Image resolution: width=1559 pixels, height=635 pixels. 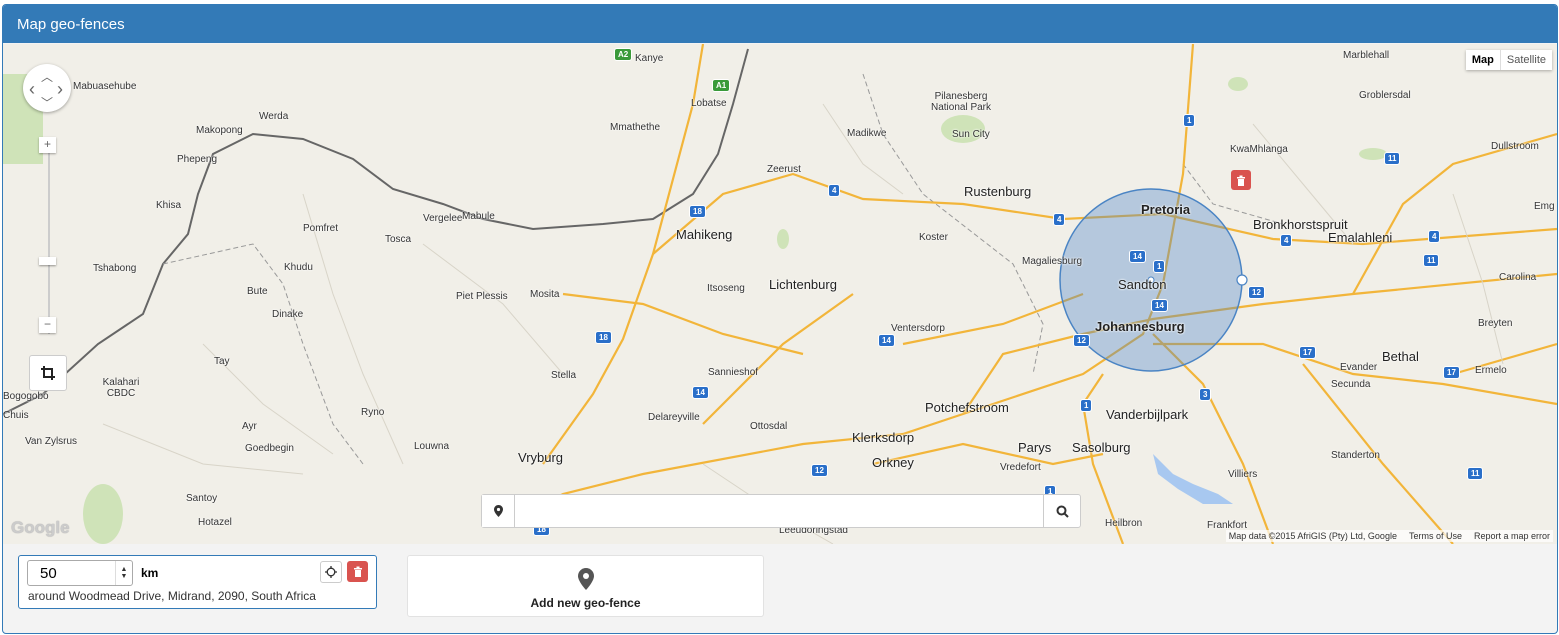 What do you see at coordinates (1360, 237) in the screenshot?
I see `place-label: Emalahleni` at bounding box center [1360, 237].